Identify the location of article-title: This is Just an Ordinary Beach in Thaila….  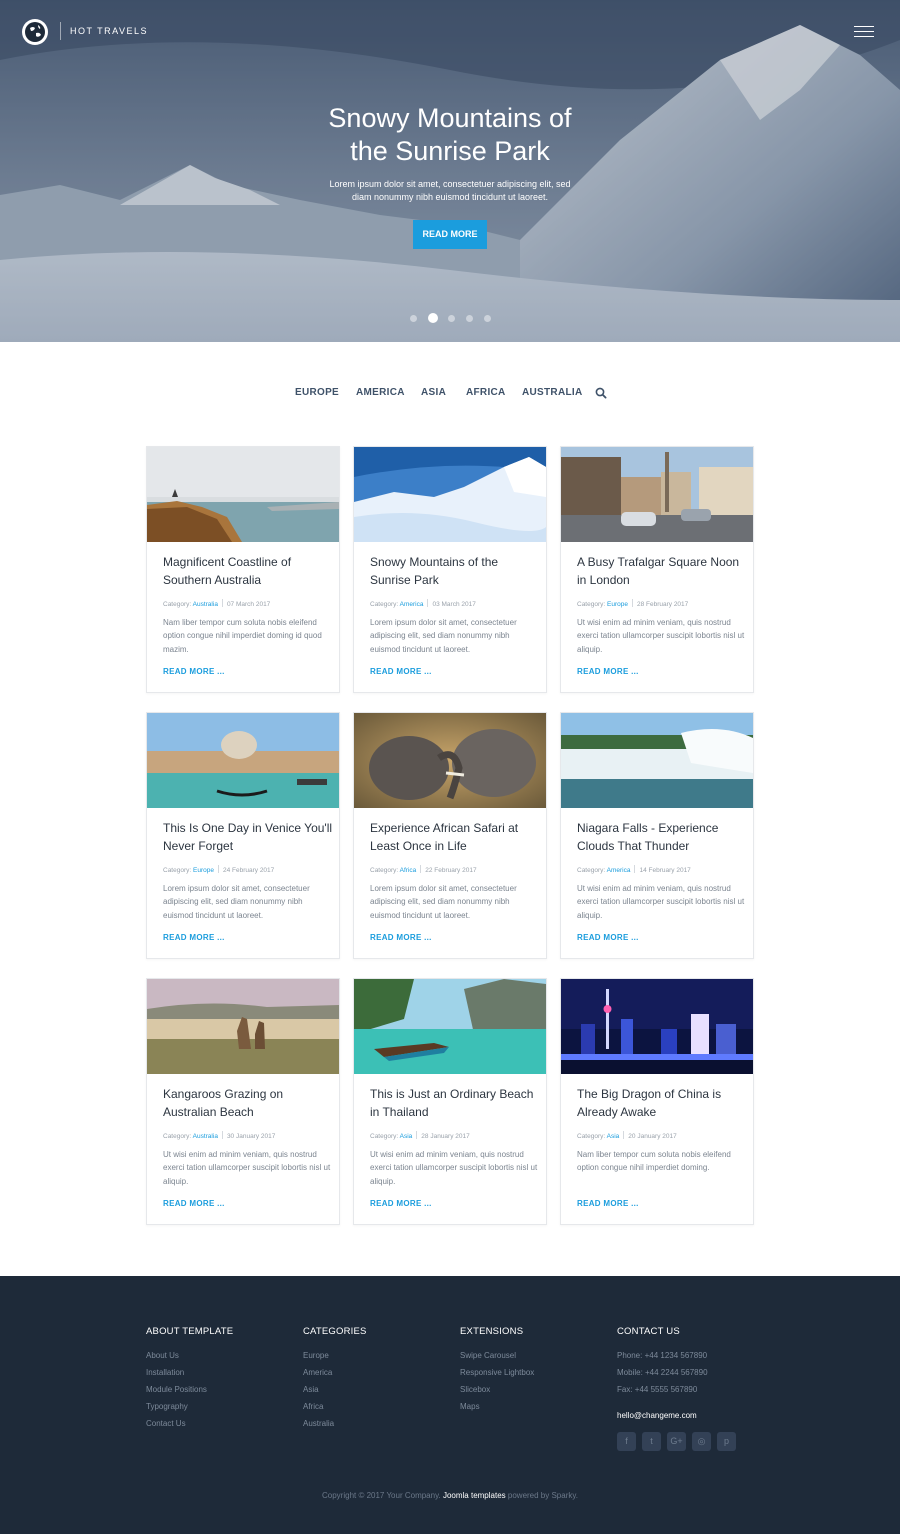
(455, 1103).